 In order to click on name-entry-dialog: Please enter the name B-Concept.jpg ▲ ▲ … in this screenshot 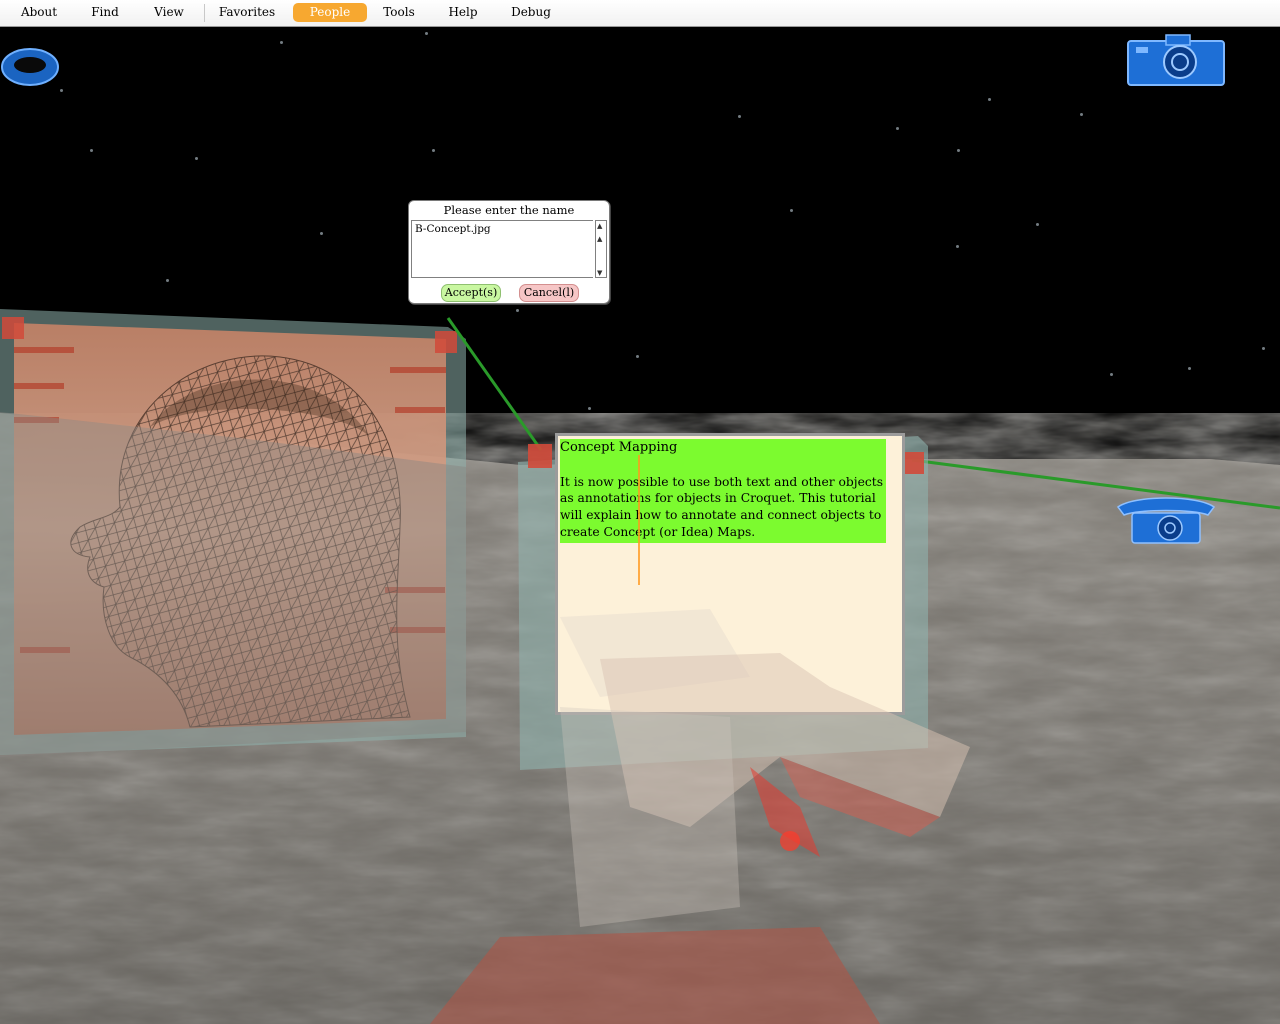, I will do `click(509, 252)`.